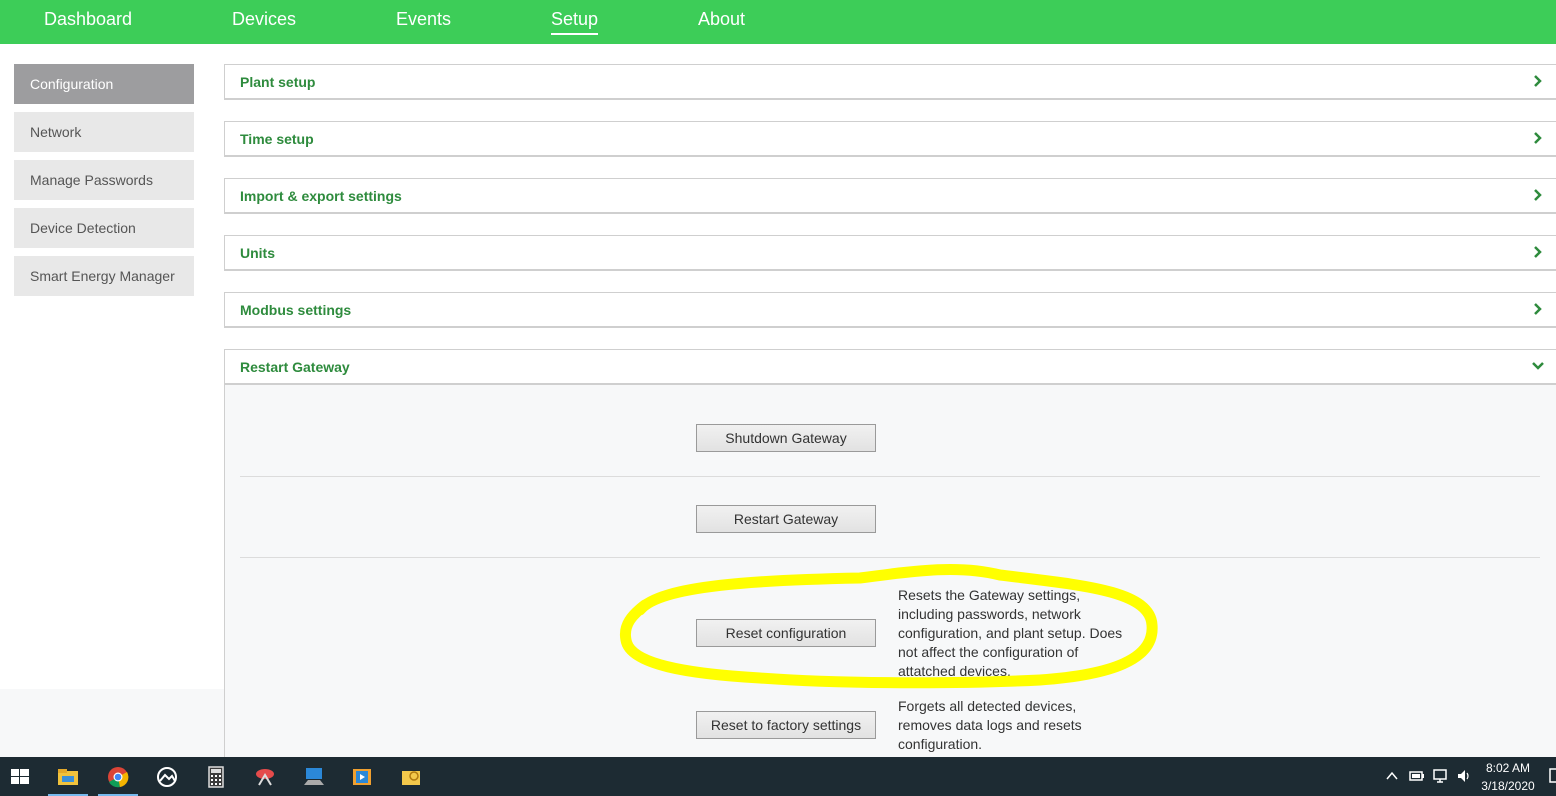  I want to click on panel-units: Units, so click(890, 253).